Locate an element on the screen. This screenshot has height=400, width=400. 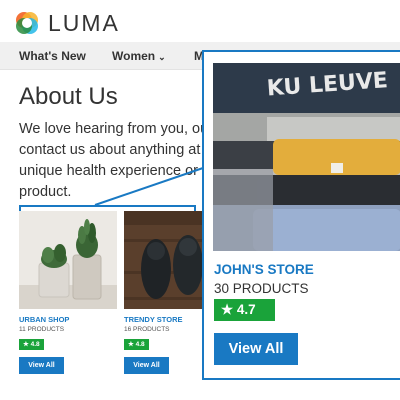
nav-item-whats-new: What's New is located at coordinates (52, 56).